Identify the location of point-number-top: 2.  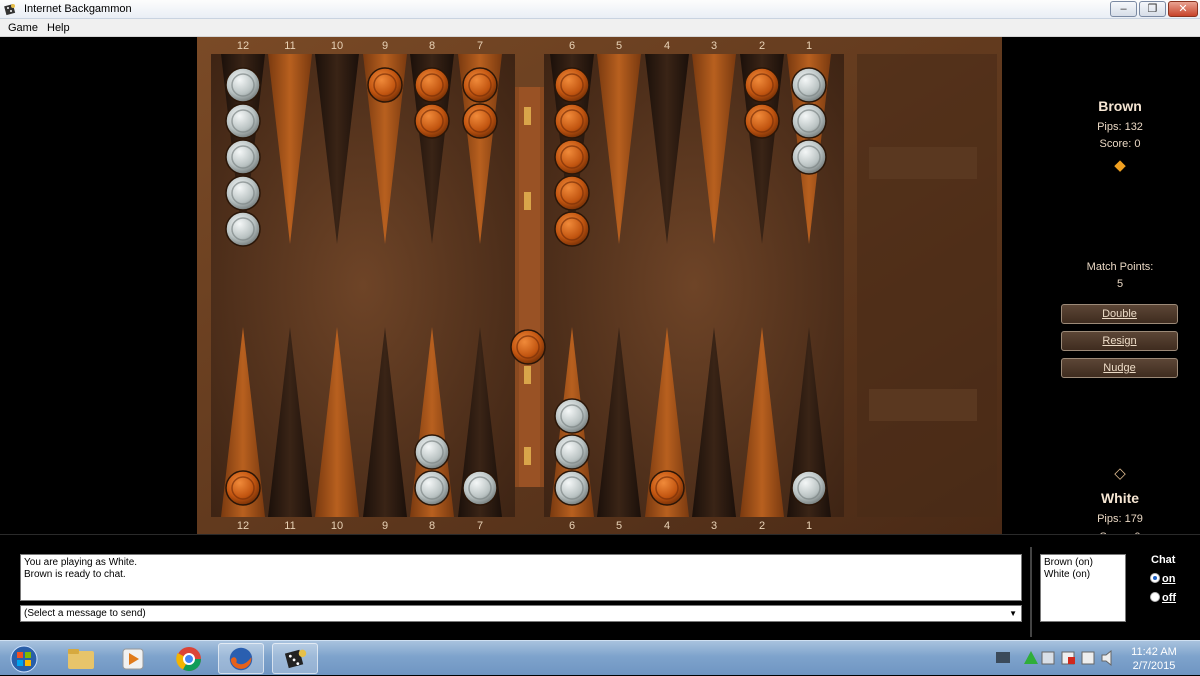
(762, 46).